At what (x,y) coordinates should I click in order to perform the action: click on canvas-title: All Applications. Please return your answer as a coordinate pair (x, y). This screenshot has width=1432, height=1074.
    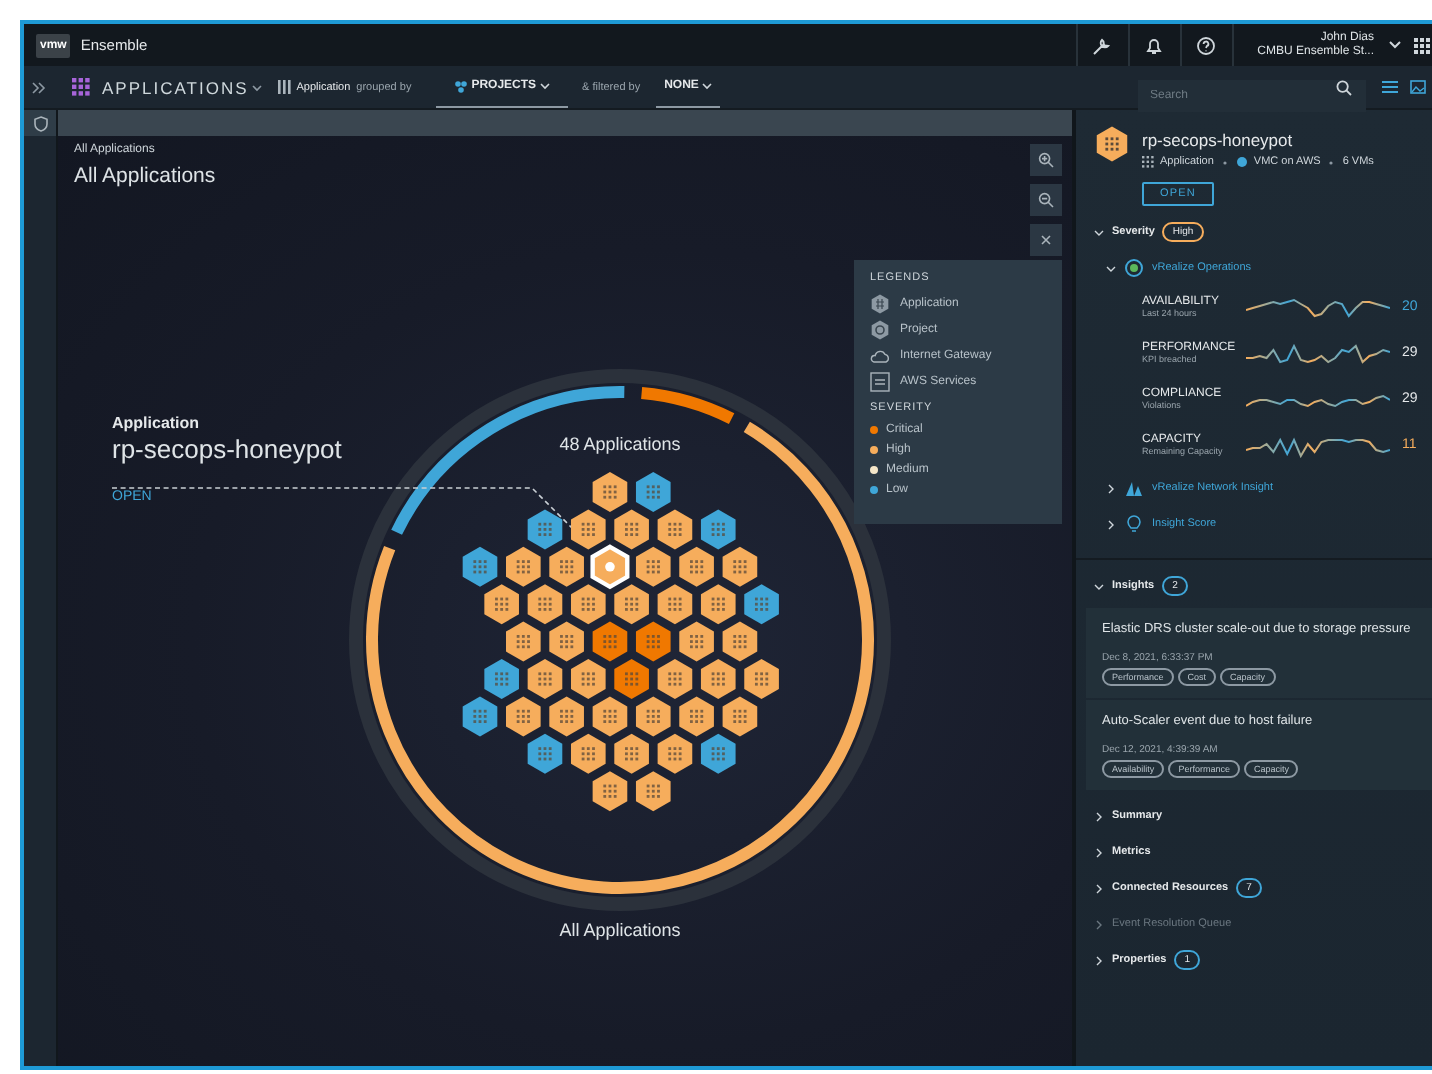
    Looking at the image, I should click on (145, 176).